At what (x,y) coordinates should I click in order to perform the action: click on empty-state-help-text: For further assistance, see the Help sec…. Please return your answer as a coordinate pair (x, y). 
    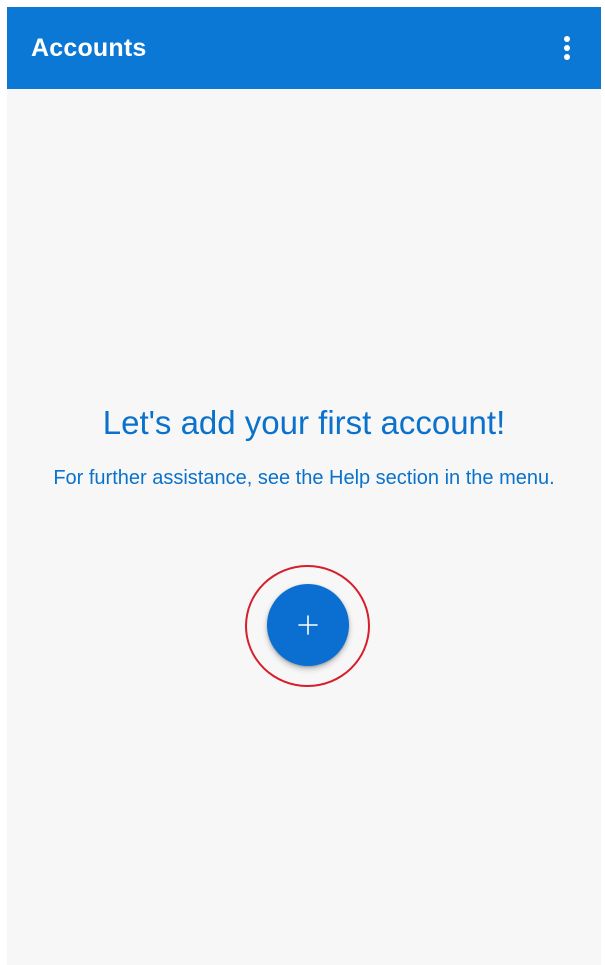
    Looking at the image, I should click on (304, 478).